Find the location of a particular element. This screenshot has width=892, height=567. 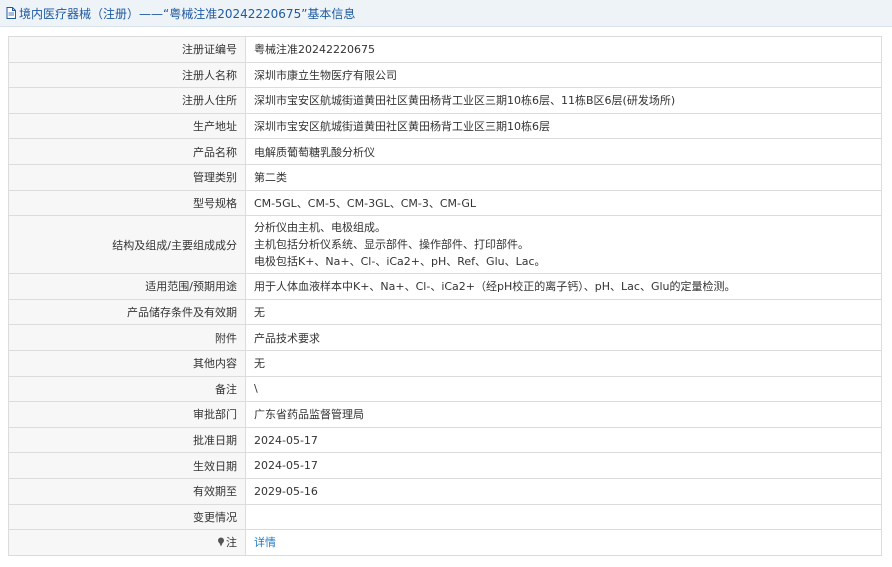

row-label: 变更情况 is located at coordinates (127, 517).